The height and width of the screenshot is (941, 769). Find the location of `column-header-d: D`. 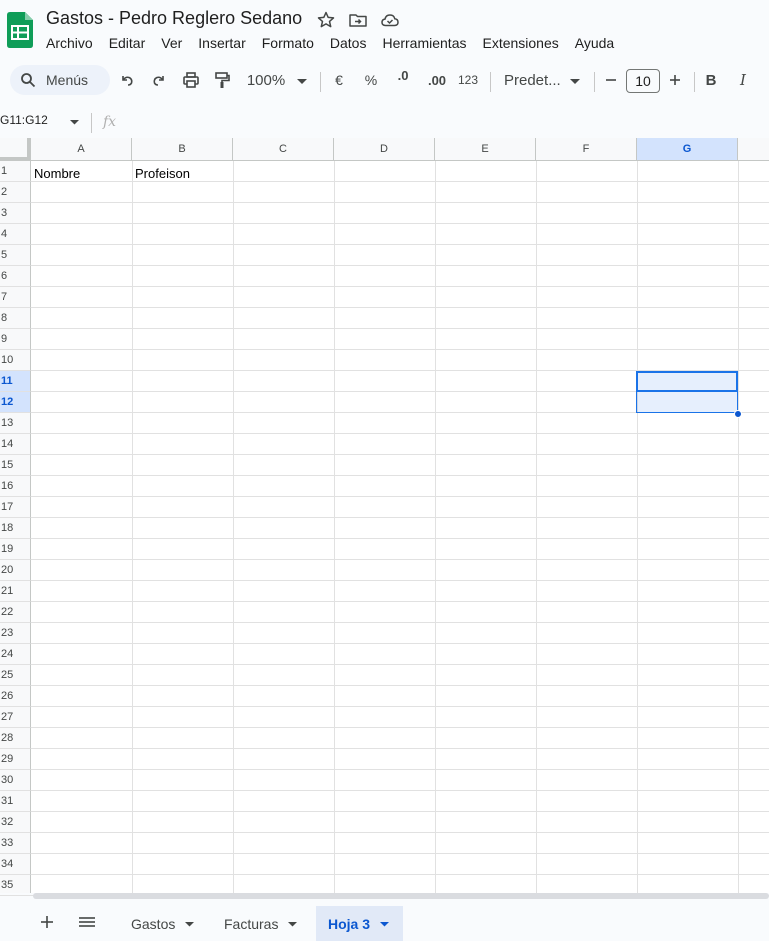

column-header-d: D is located at coordinates (384, 149).